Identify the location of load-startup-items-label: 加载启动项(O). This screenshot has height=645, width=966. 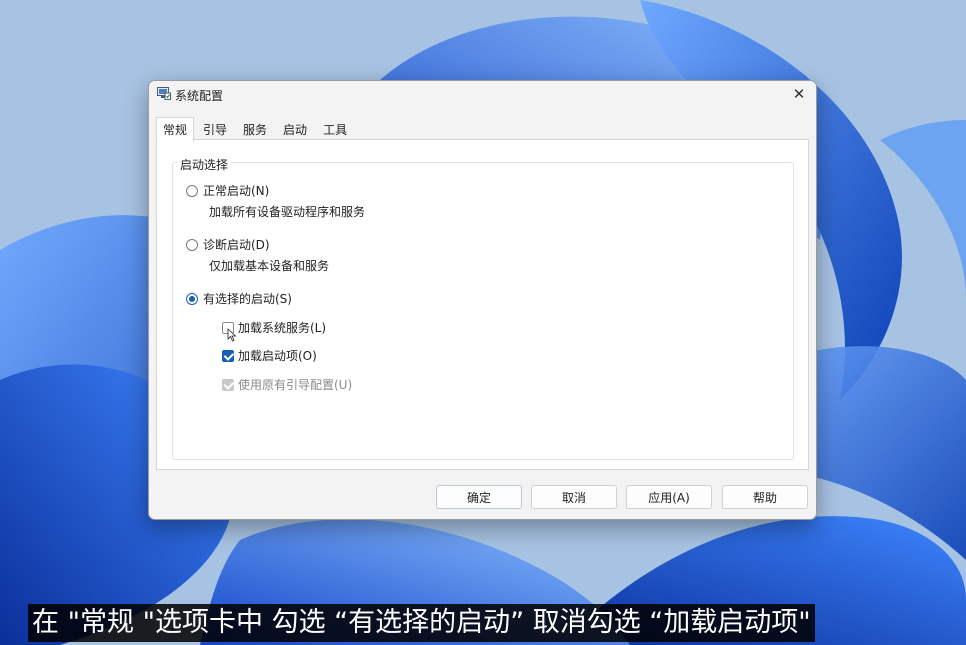
(277, 356).